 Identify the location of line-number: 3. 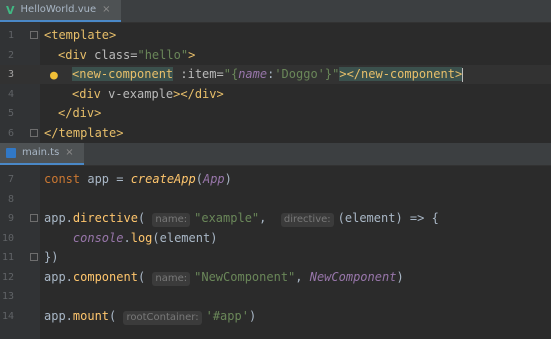
(10, 74).